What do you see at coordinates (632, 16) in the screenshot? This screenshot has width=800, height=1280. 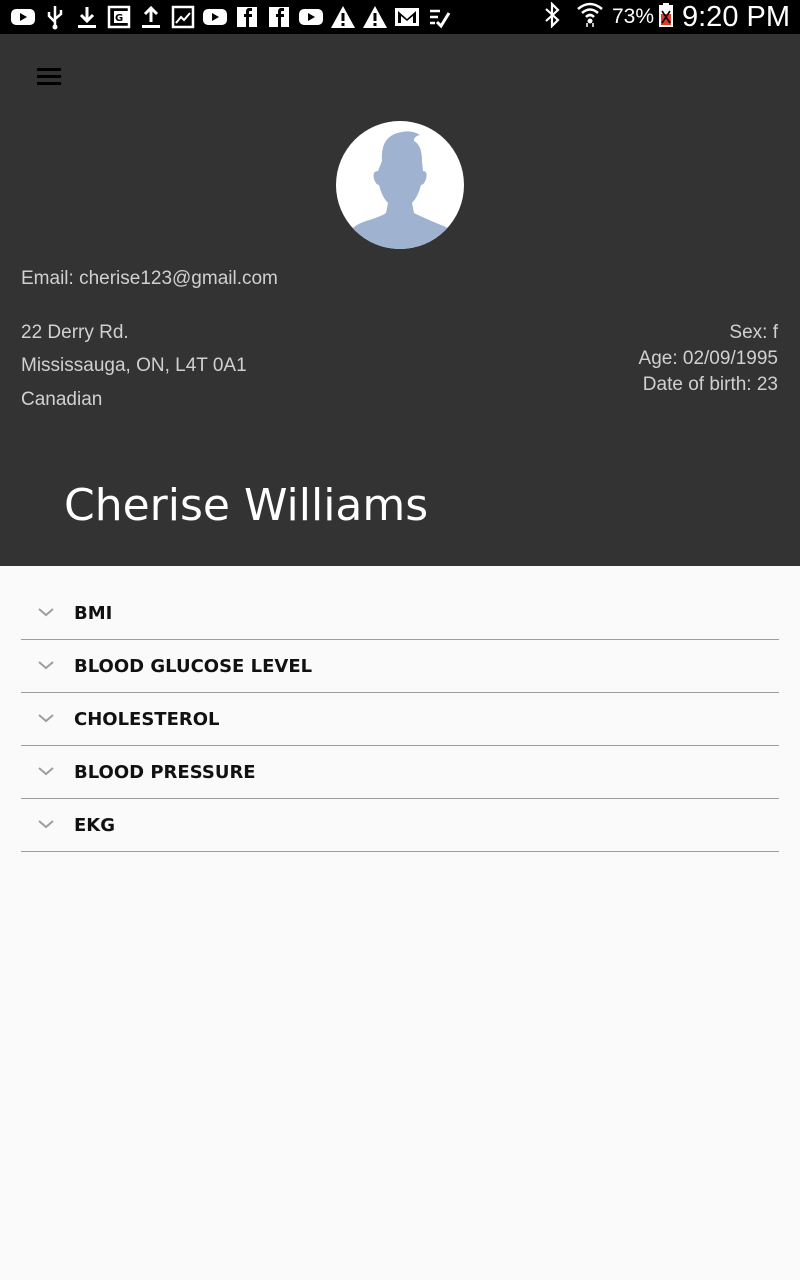 I see `battery-percent: 73%` at bounding box center [632, 16].